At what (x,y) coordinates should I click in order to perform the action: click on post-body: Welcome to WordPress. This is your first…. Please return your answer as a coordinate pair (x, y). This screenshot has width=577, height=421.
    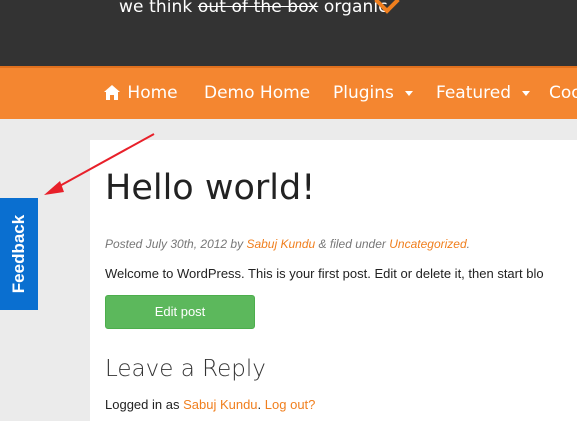
    Looking at the image, I should click on (324, 273).